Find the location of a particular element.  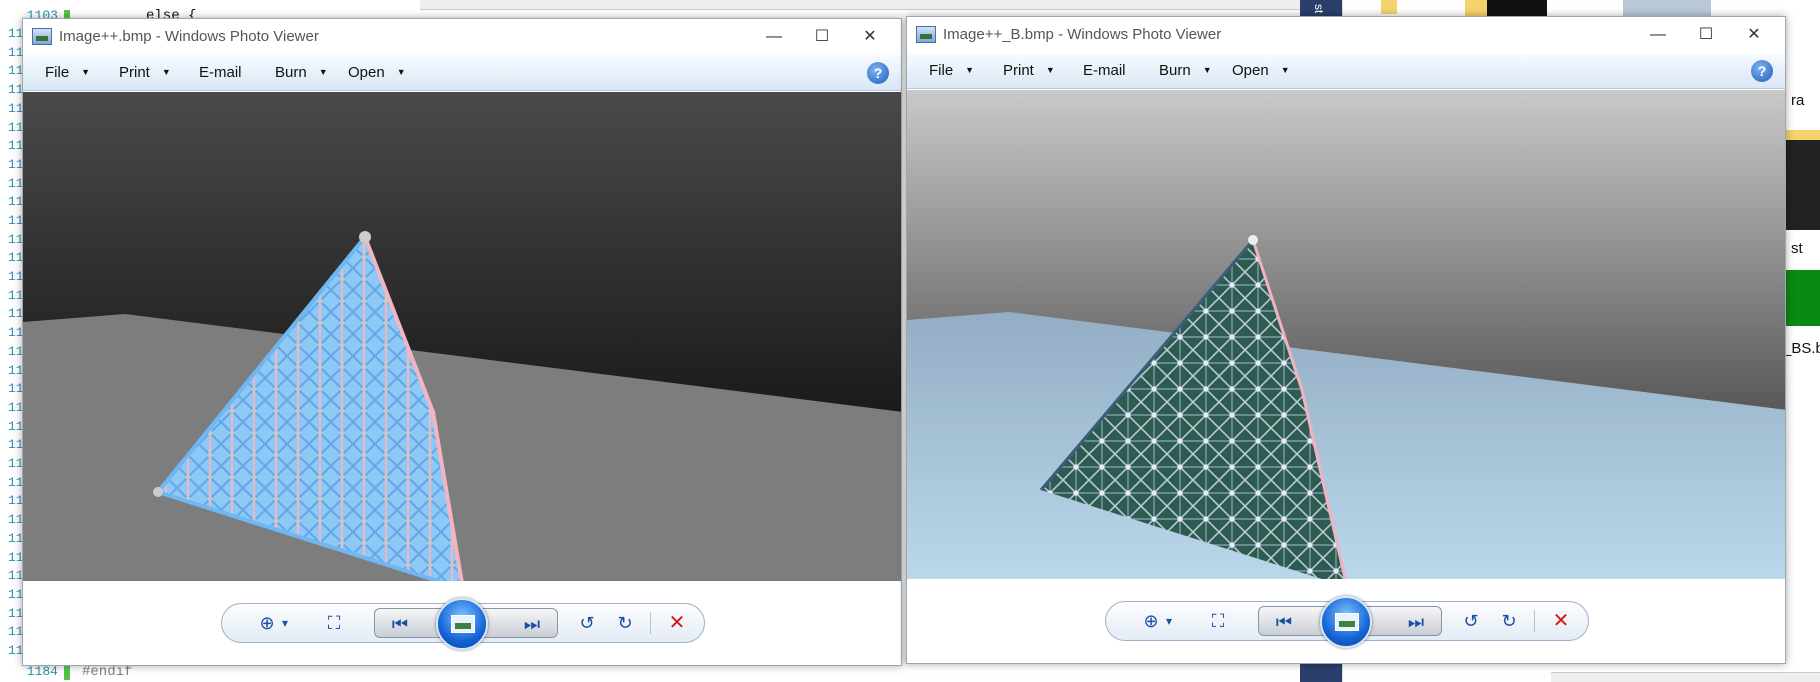

scrollbar is located at coordinates (1685, 677).